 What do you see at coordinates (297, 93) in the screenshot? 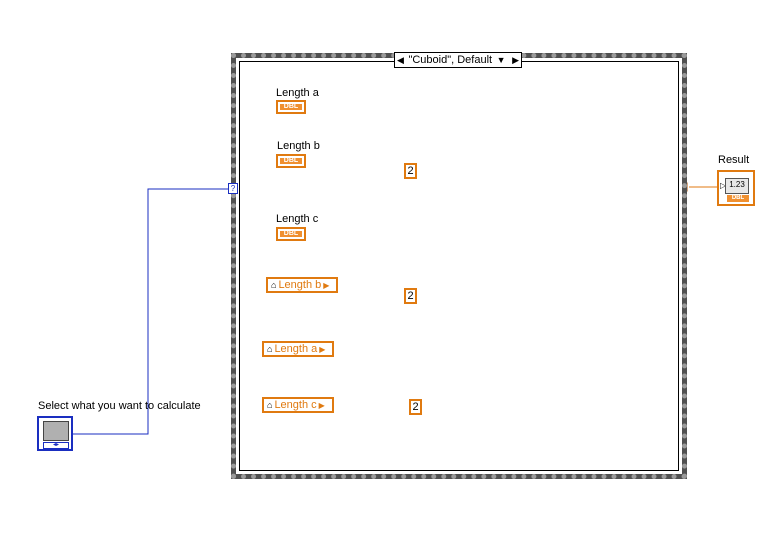
I see `length-a-label: Length a` at bounding box center [297, 93].